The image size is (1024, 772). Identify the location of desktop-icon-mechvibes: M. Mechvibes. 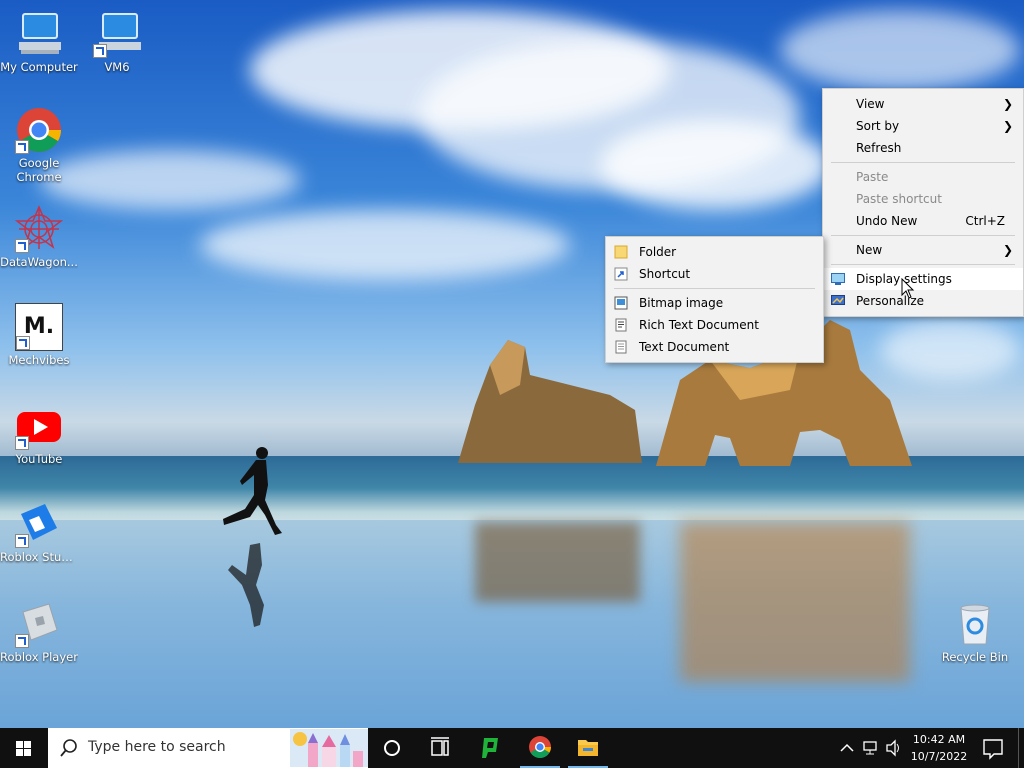
(39, 335).